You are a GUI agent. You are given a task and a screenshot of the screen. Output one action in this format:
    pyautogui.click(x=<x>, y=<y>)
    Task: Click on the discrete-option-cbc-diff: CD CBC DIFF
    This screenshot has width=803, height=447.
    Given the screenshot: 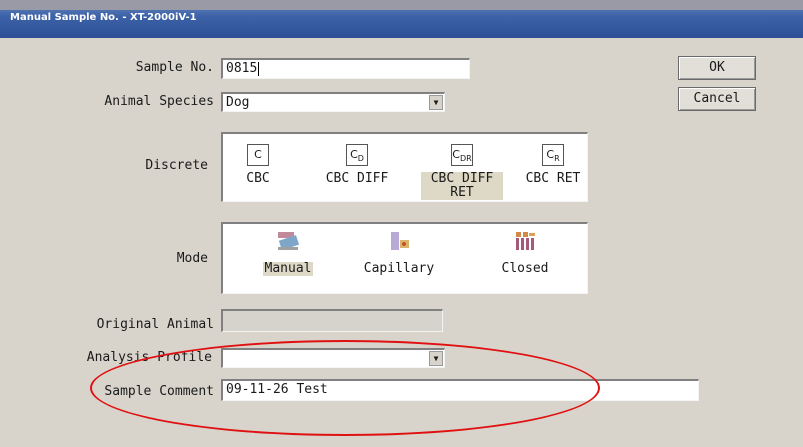 What is the action you would take?
    pyautogui.click(x=357, y=165)
    